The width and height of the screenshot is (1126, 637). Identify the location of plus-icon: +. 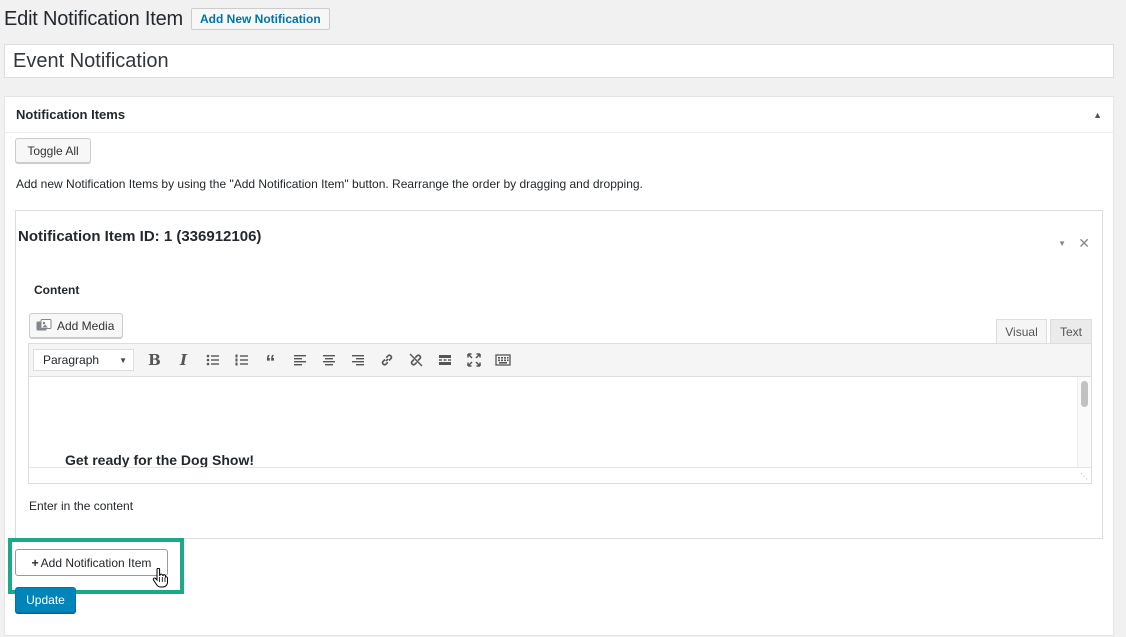
(35, 562).